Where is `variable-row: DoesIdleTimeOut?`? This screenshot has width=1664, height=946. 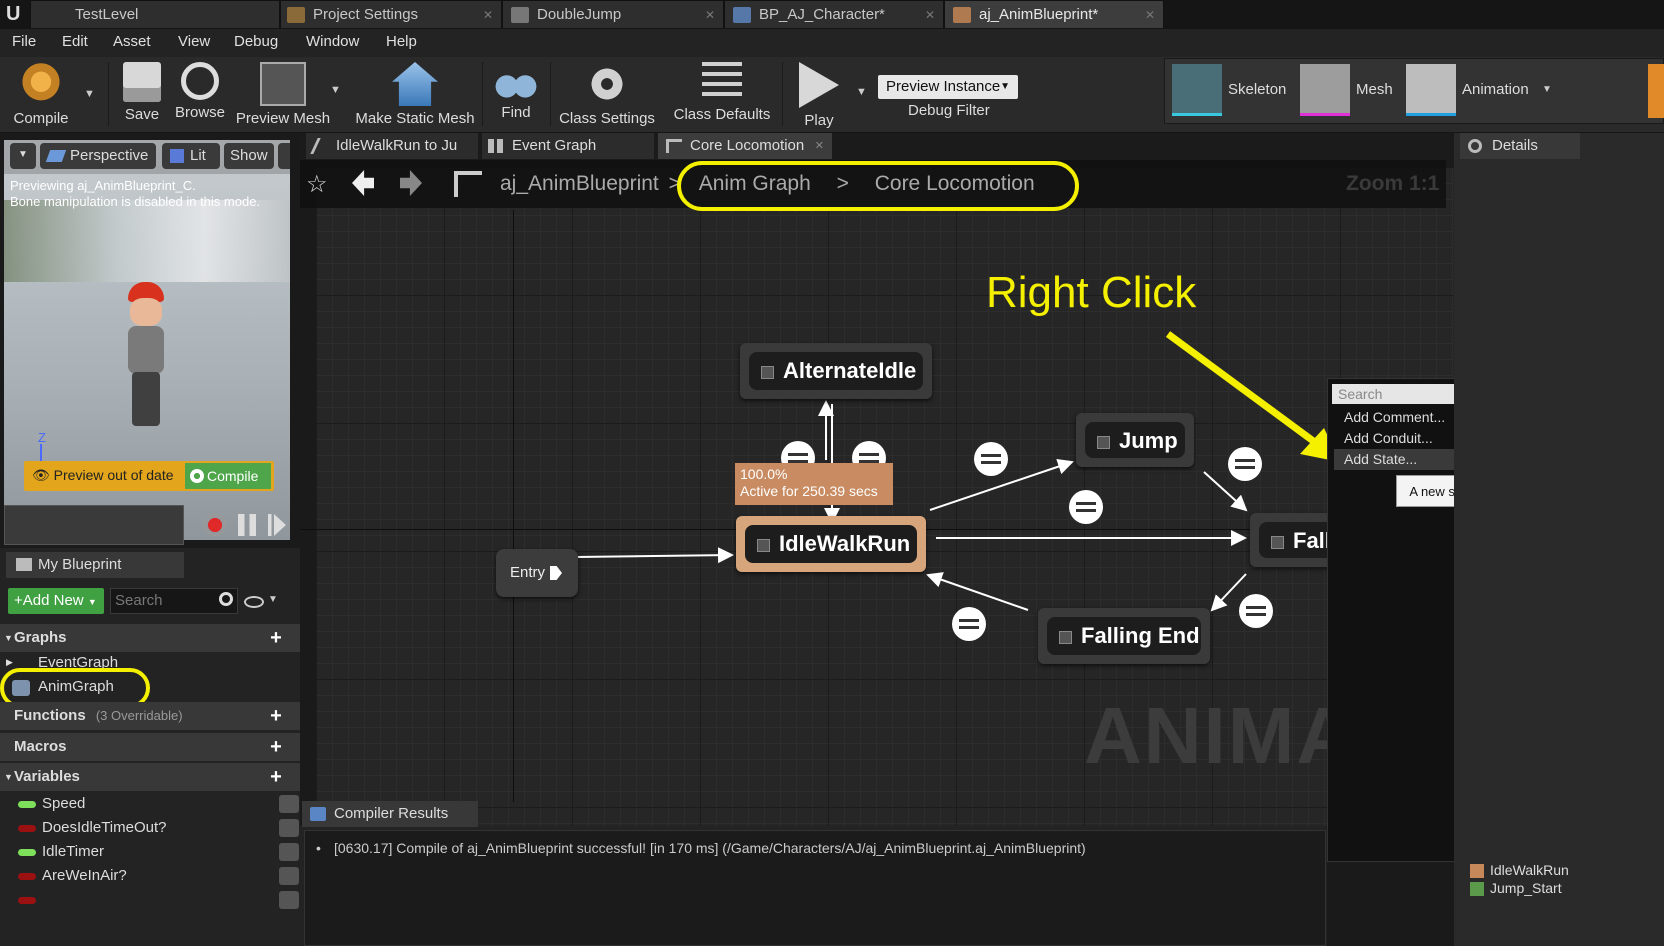
variable-row: DoesIdleTimeOut? is located at coordinates (157, 828).